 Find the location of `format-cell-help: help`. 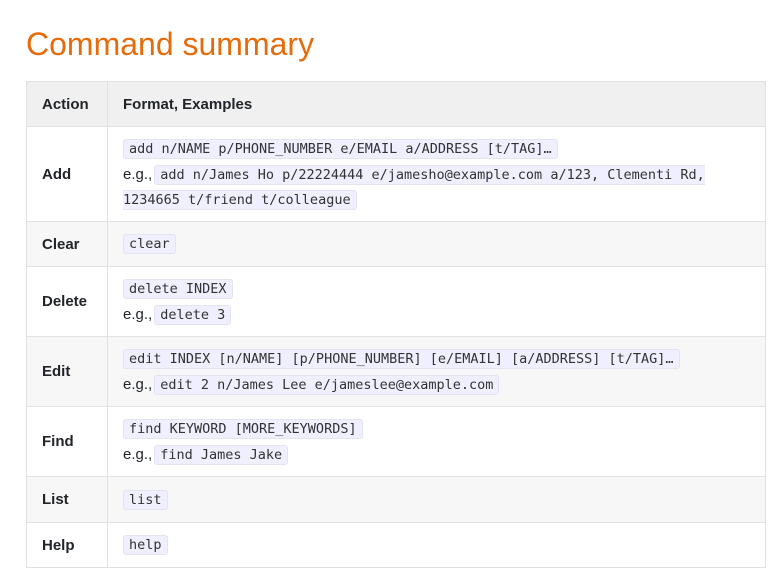

format-cell-help: help is located at coordinates (436, 545).